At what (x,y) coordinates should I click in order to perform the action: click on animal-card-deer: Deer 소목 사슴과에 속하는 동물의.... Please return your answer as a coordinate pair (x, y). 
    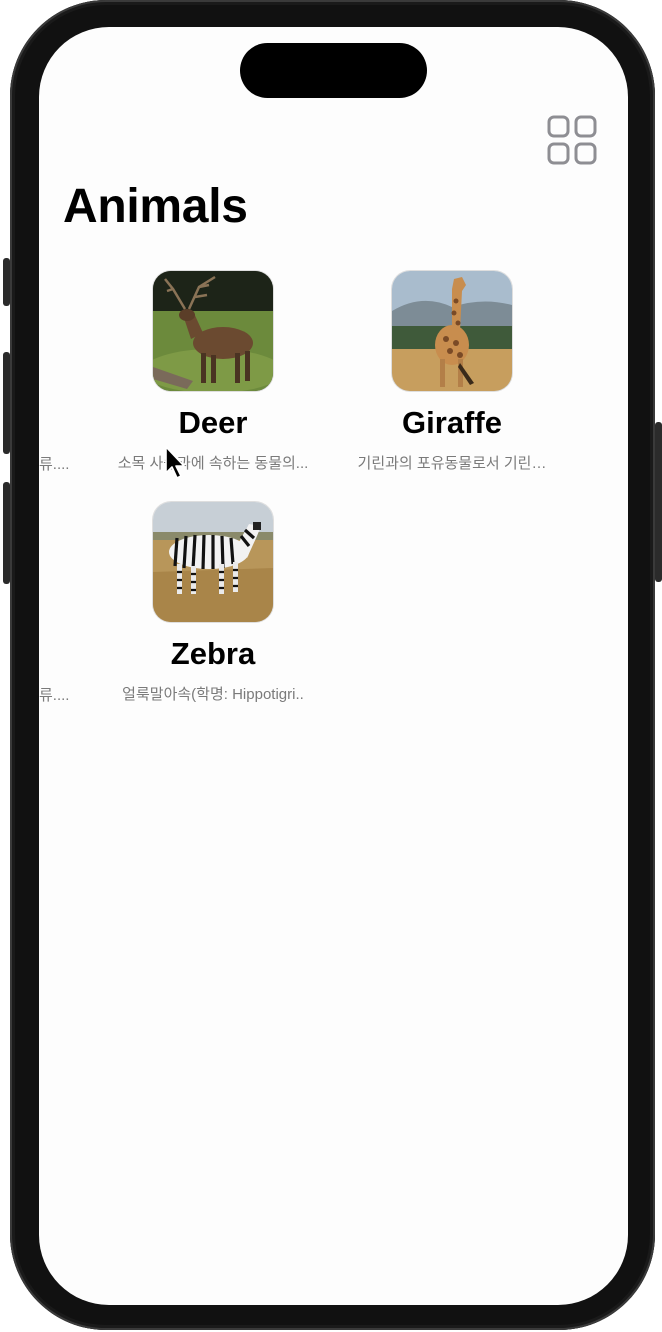
    Looking at the image, I should click on (213, 376).